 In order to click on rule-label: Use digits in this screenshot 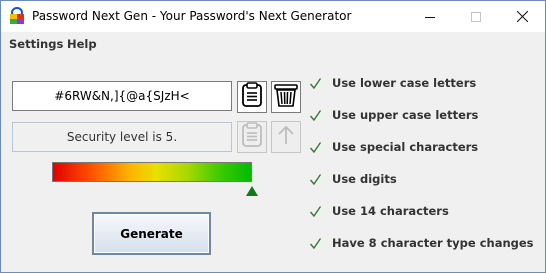, I will do `click(364, 179)`.